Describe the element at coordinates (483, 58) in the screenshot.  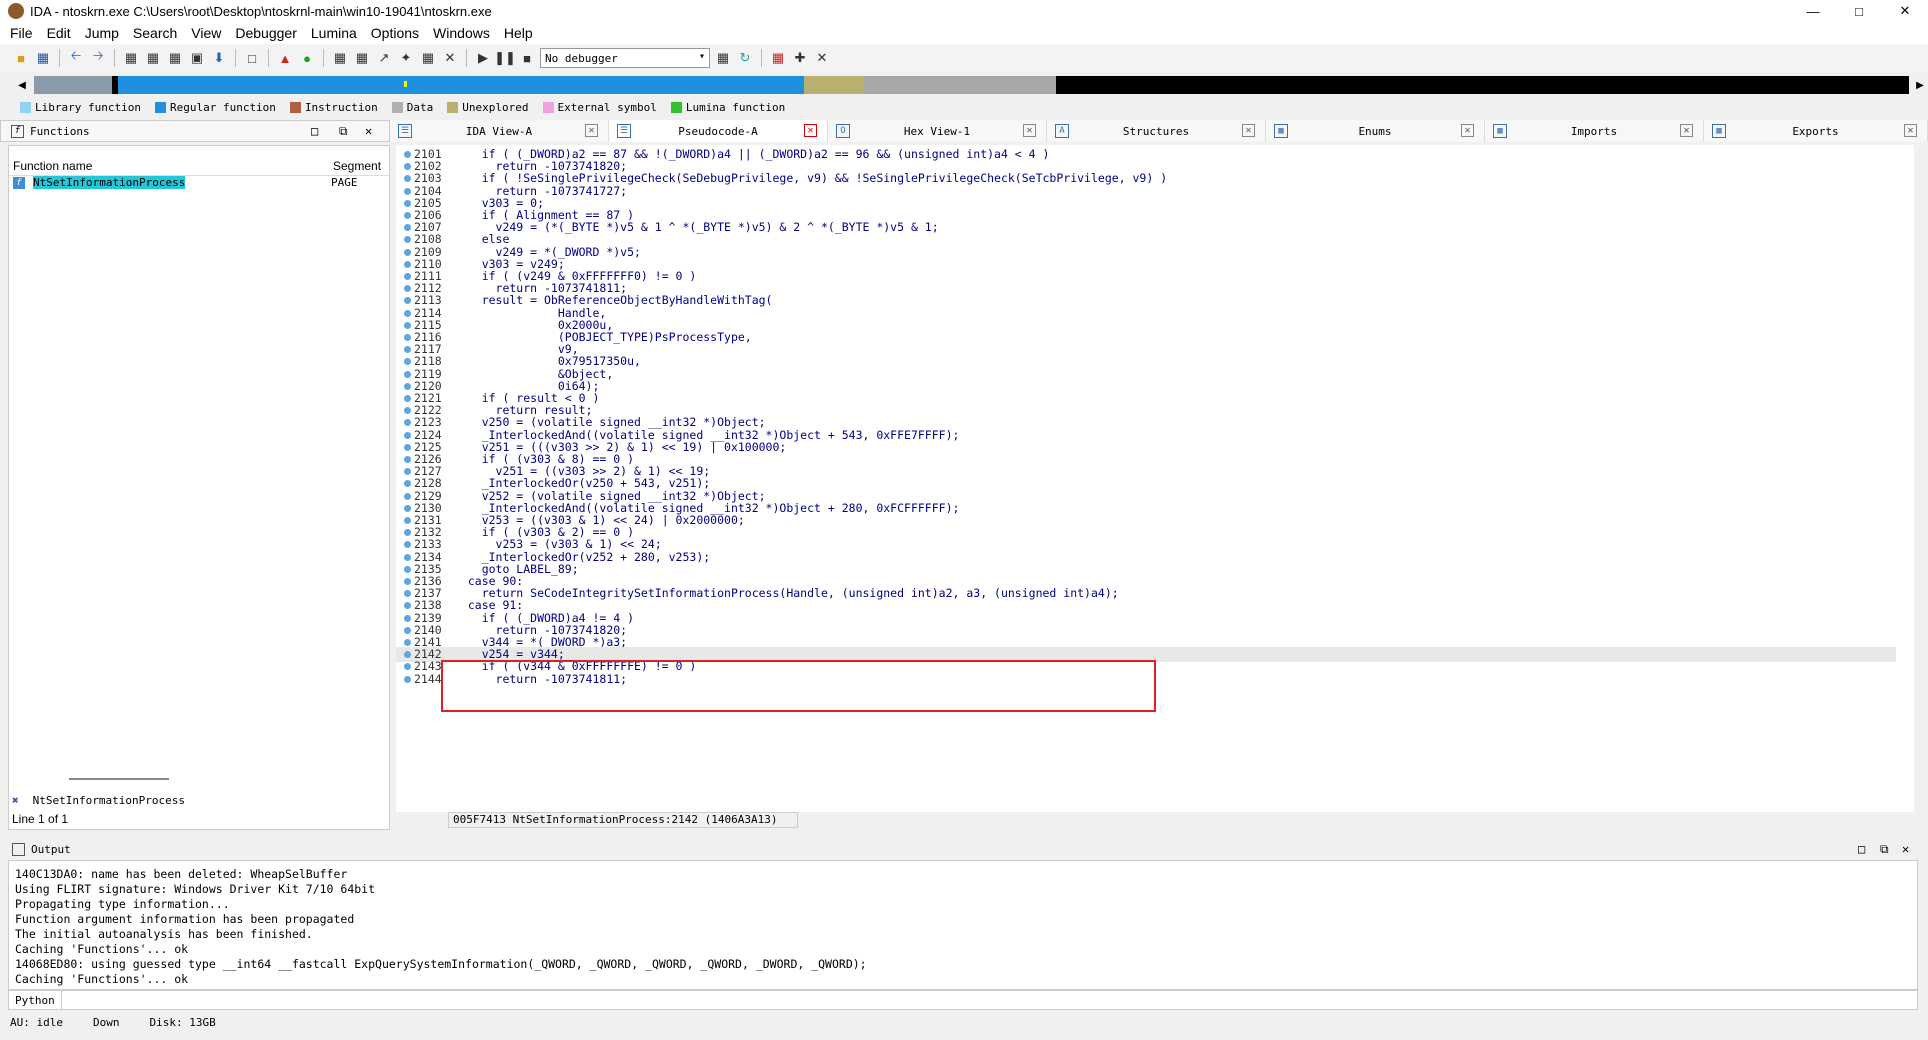
I see `play-icon: ▶` at that location.